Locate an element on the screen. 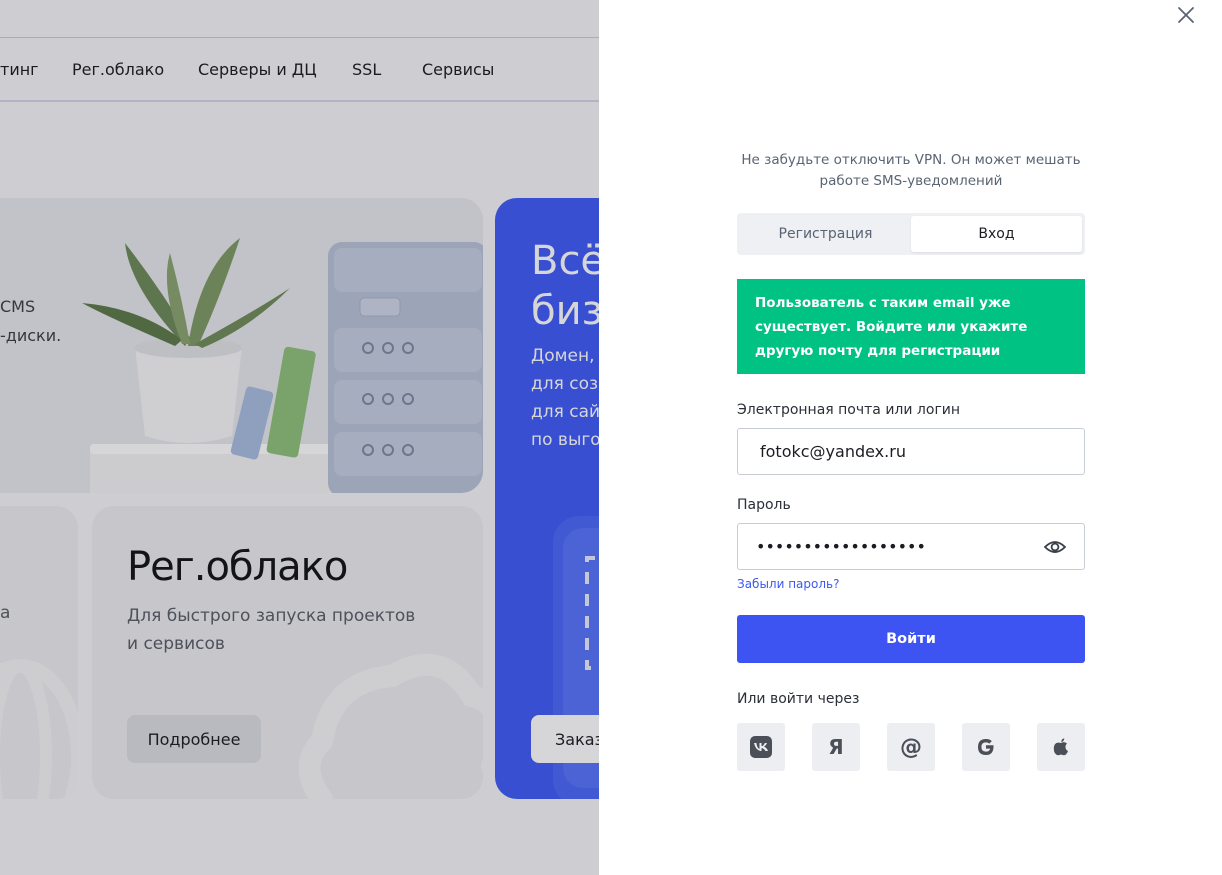 Image resolution: width=1222 pixels, height=875 pixels. password-field: •••••••••••••••••• is located at coordinates (911, 546).